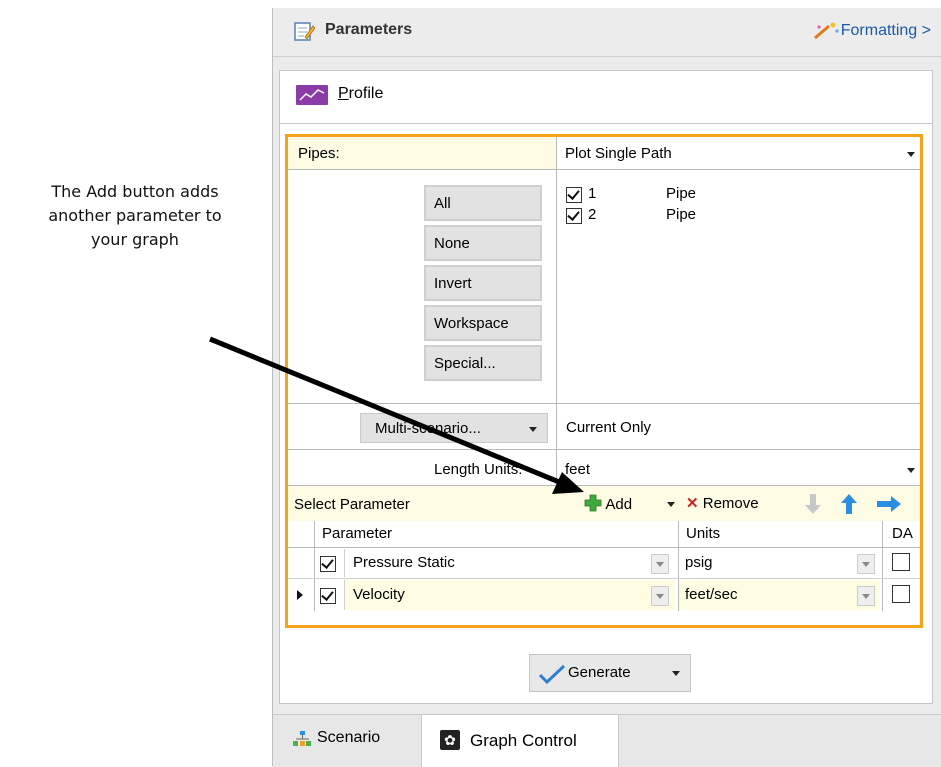 The width and height of the screenshot is (941, 767). Describe the element at coordinates (736, 196) in the screenshot. I see `list-item: 1 Pipe` at that location.